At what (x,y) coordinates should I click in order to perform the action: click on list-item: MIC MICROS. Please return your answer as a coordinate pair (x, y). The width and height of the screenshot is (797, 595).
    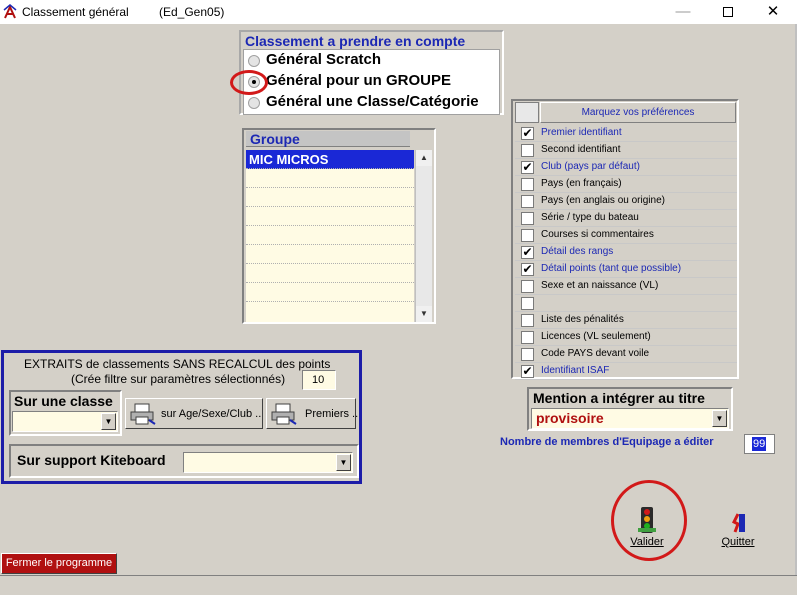
    Looking at the image, I should click on (330, 159).